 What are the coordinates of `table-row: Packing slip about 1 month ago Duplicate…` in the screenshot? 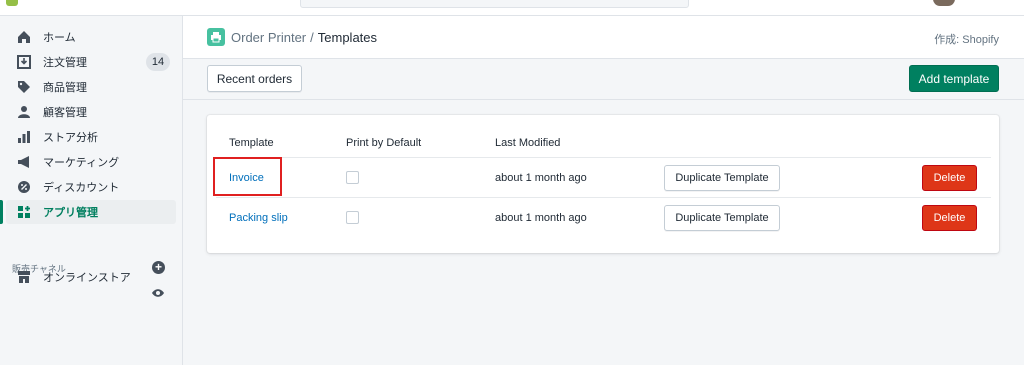 It's located at (603, 217).